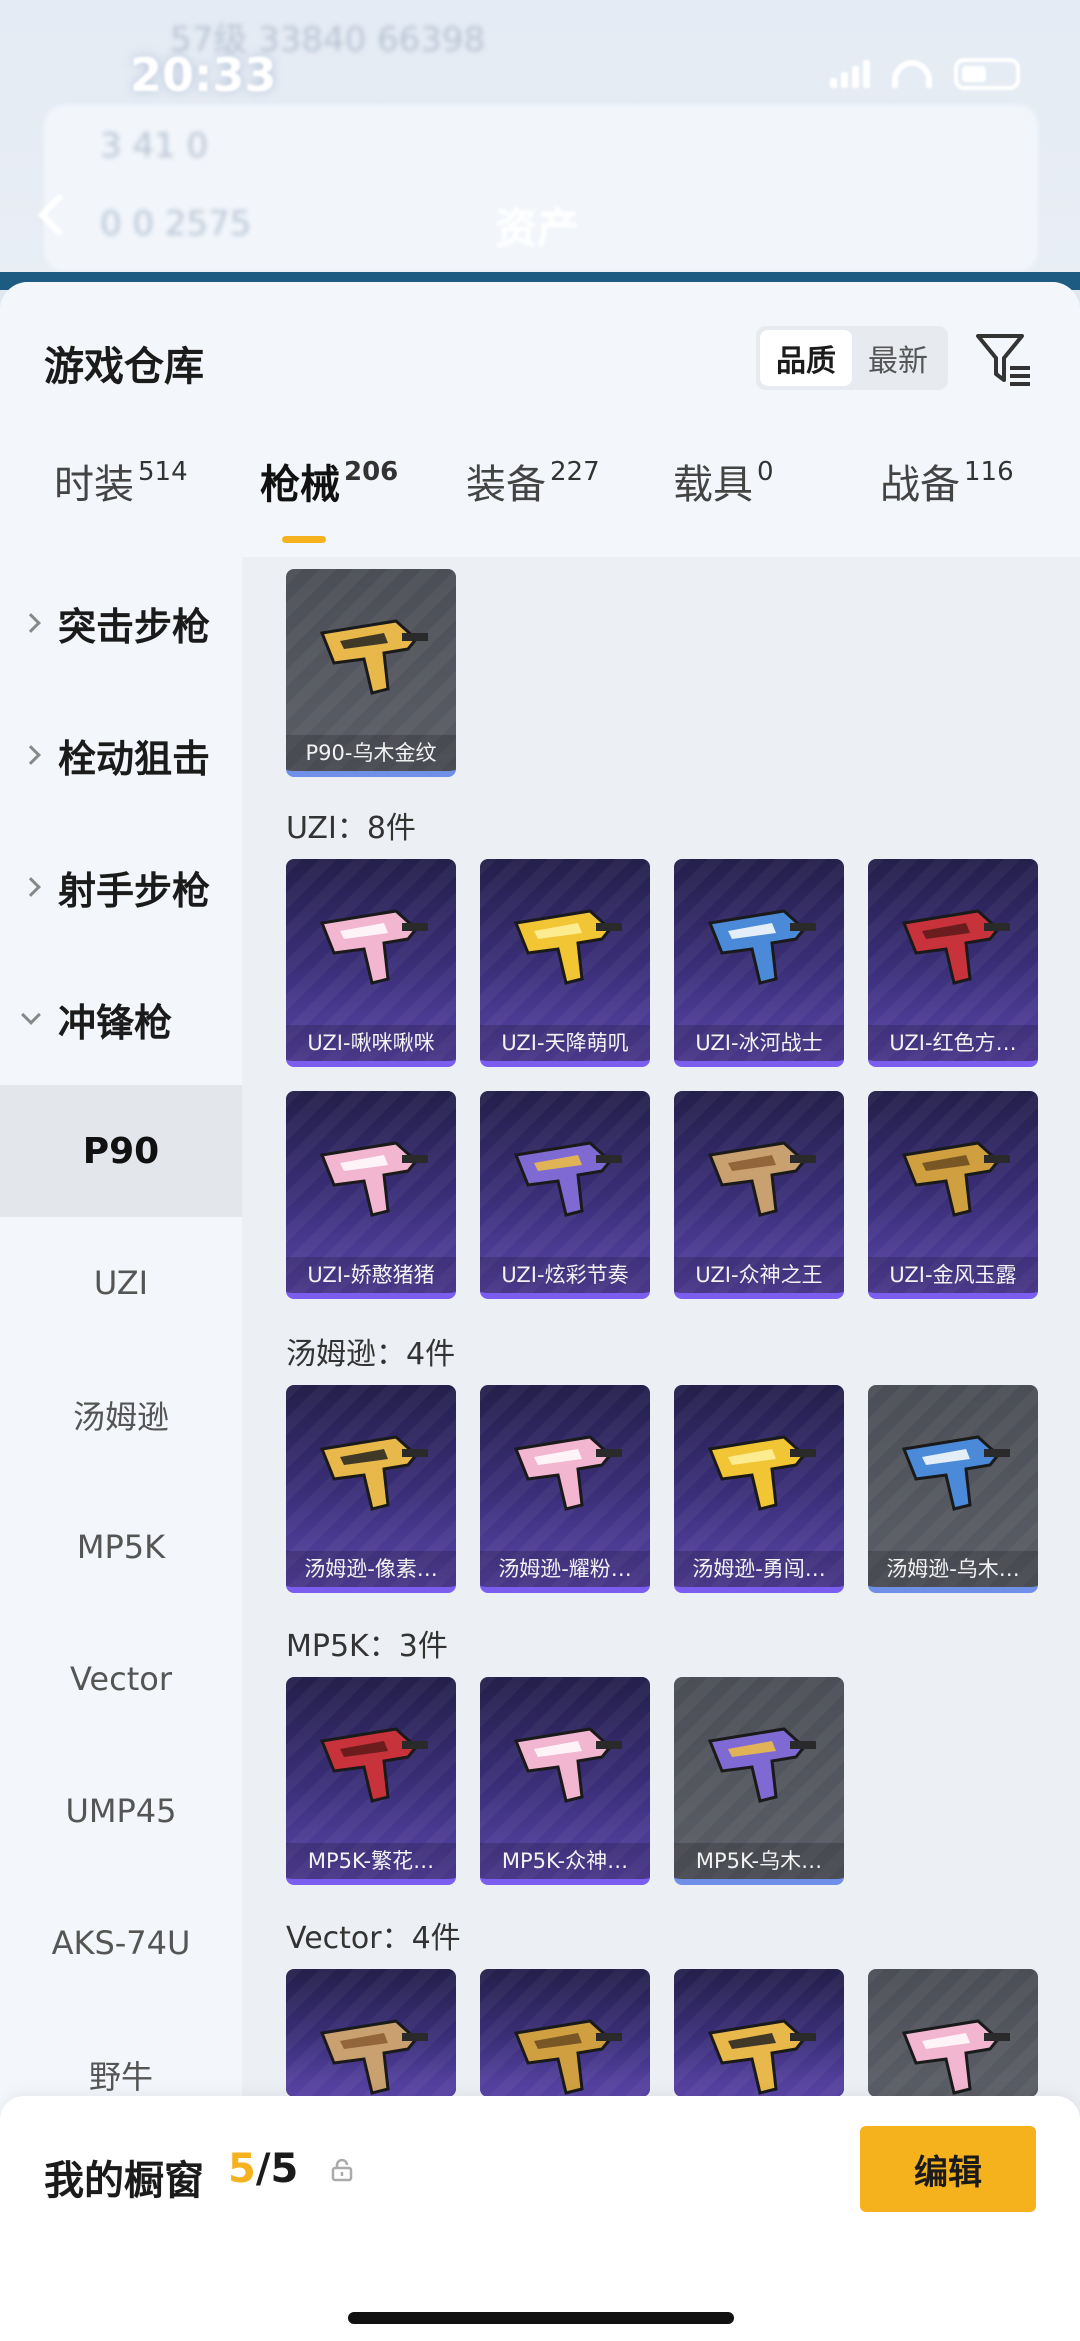  Describe the element at coordinates (124, 2181) in the screenshot. I see `showcase-label: 我的橱窗` at that location.